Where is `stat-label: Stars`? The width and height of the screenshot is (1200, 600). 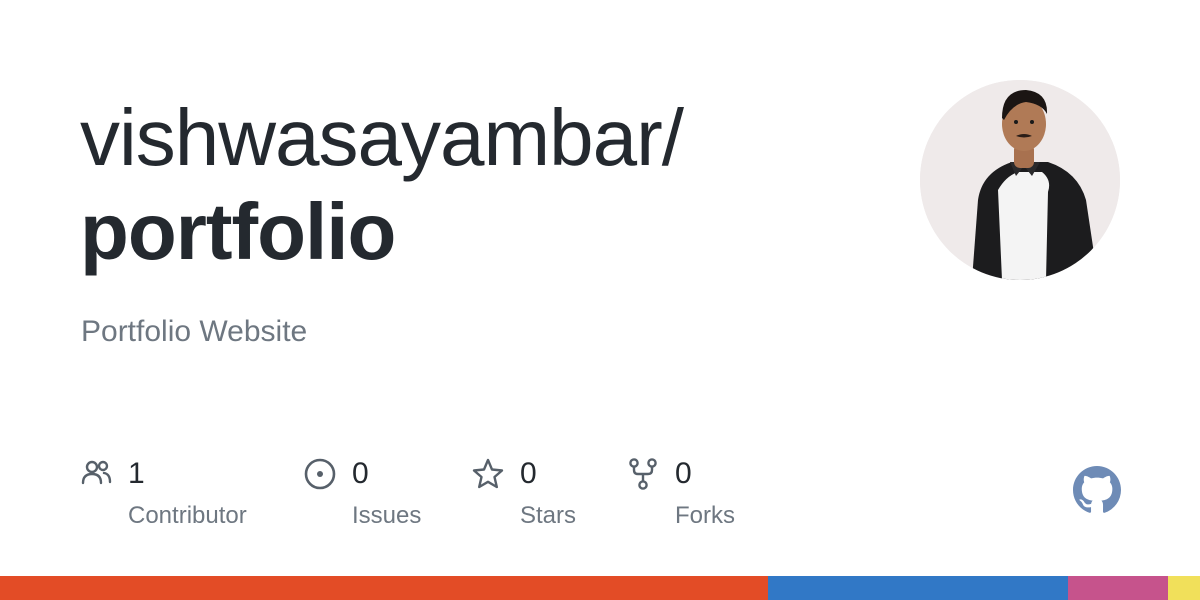 stat-label: Stars is located at coordinates (548, 515).